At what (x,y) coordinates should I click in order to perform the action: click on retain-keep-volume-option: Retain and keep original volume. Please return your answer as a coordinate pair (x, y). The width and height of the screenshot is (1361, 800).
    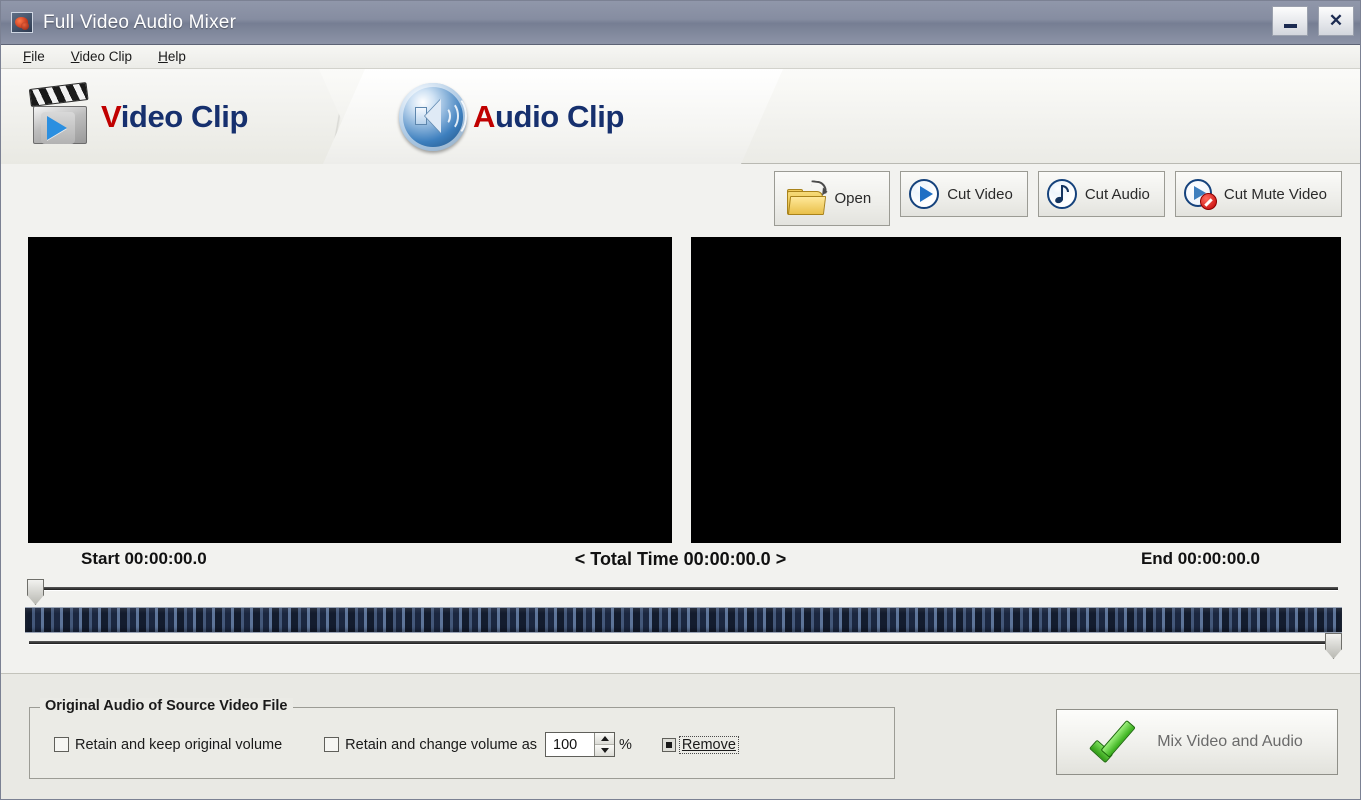
    Looking at the image, I should click on (168, 745).